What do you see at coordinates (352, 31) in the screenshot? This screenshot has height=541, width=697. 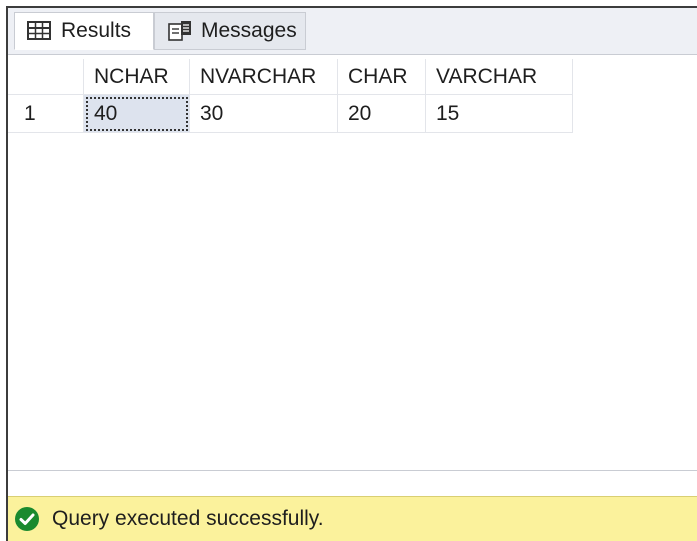 I see `results-tabbar: Results Messages` at bounding box center [352, 31].